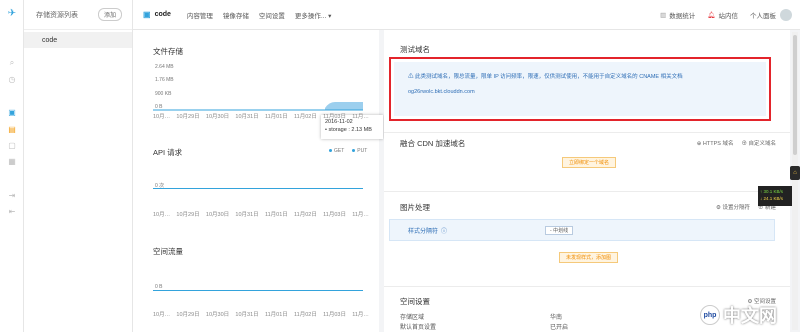  I want to click on cdn-links: ⊕ HTTPS 域名 ⊕ 自定义域名, so click(736, 143).